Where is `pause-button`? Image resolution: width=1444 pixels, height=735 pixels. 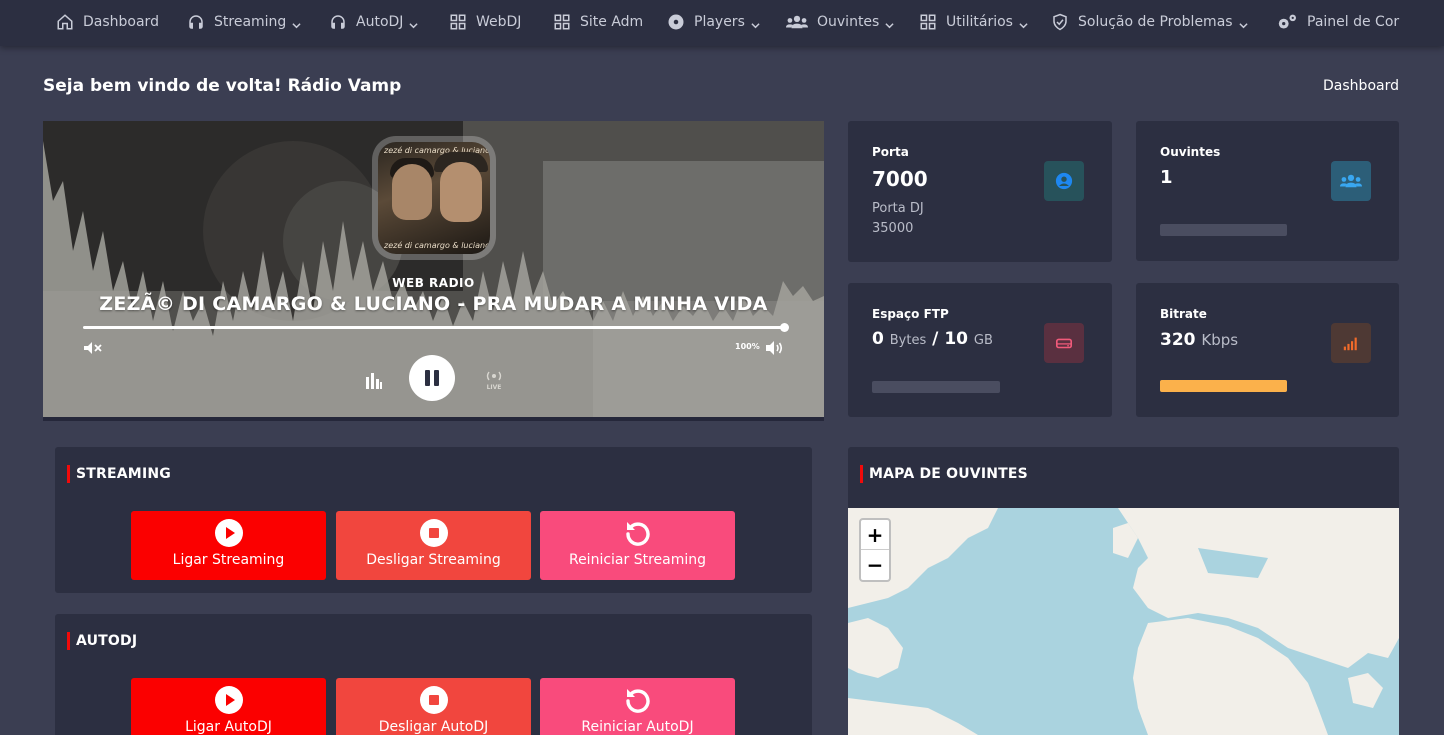 pause-button is located at coordinates (432, 378).